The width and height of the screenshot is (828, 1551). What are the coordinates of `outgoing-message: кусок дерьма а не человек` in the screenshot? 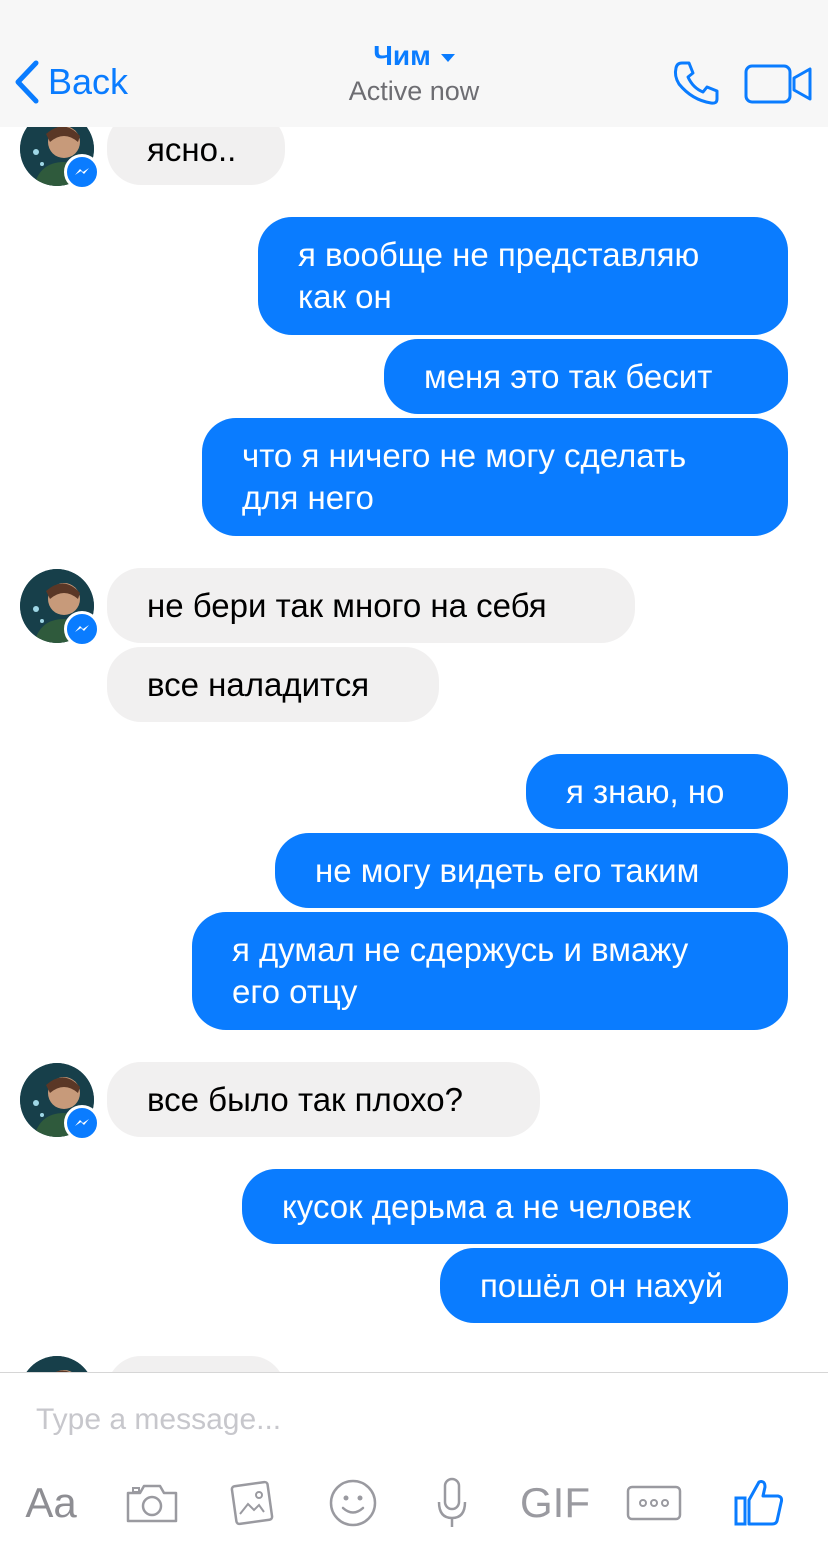 It's located at (515, 1206).